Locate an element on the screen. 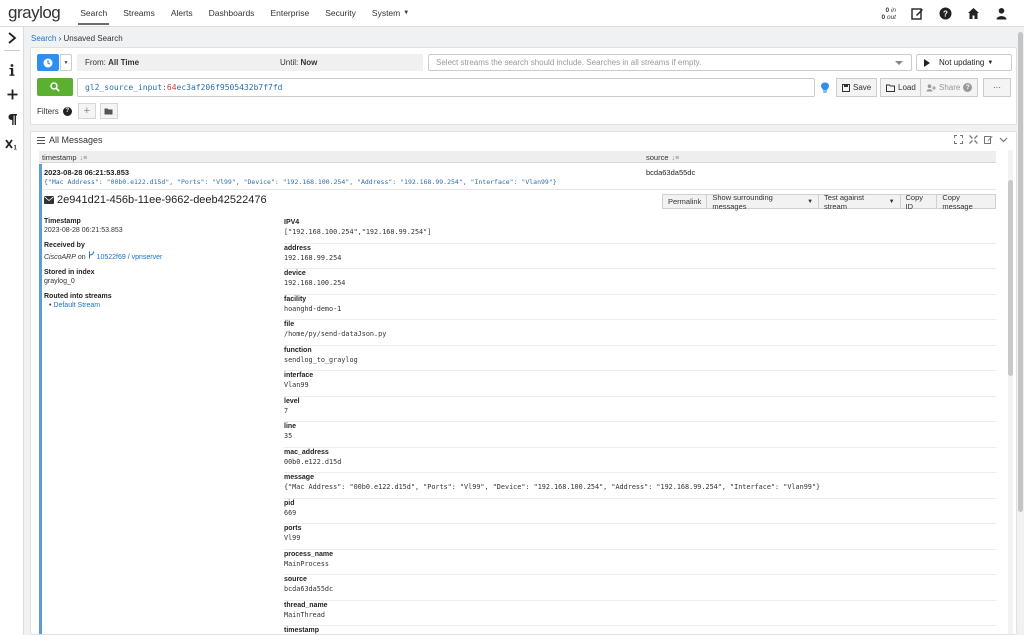  field-value: ["192.168.100.254","192.168.99.254"] is located at coordinates (640, 232).